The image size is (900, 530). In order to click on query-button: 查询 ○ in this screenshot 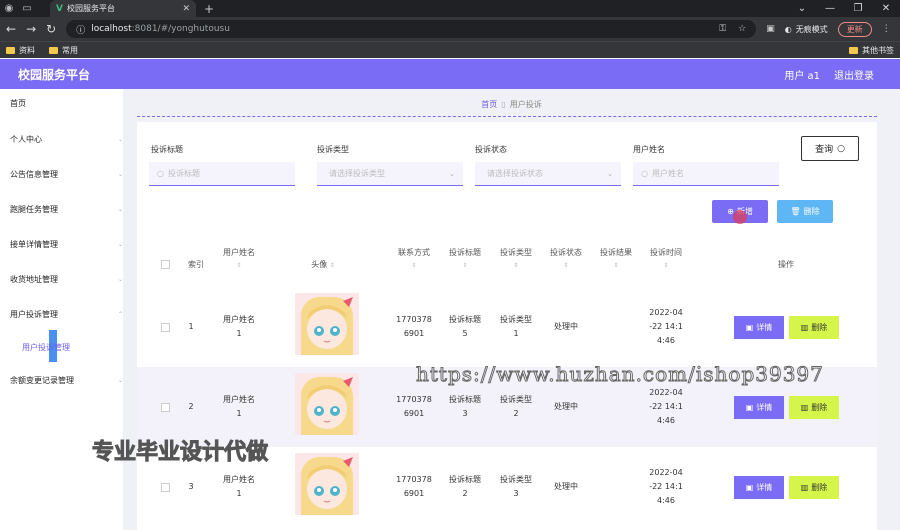, I will do `click(830, 148)`.